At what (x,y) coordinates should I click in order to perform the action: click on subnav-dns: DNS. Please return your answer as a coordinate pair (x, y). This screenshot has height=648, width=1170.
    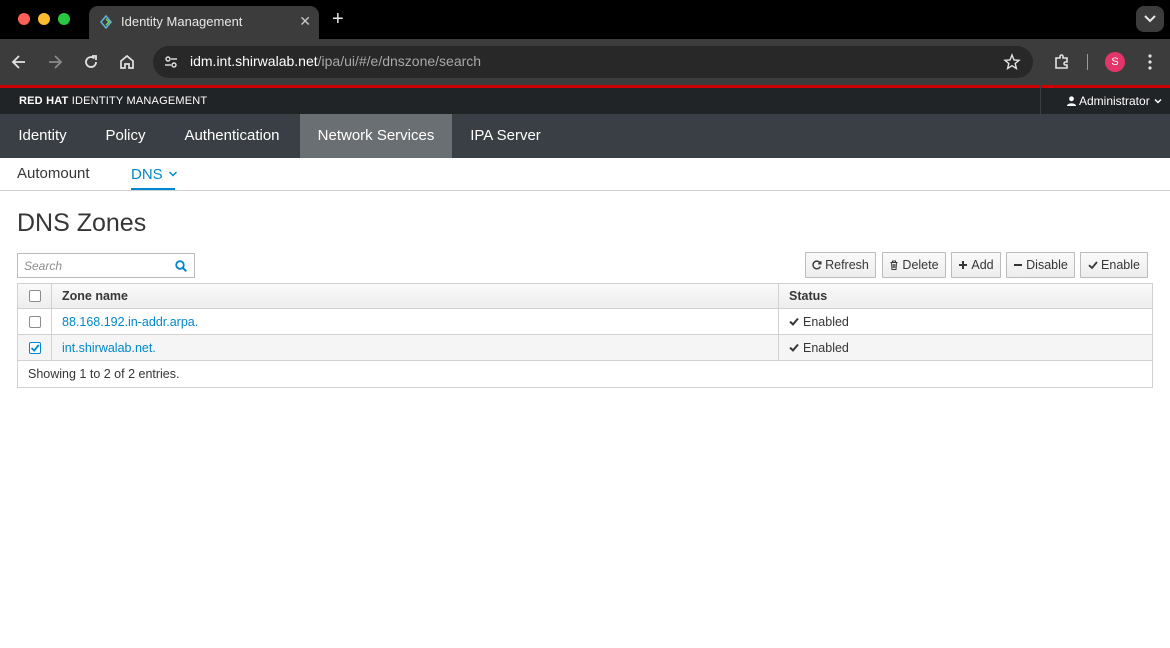
    Looking at the image, I should click on (154, 174).